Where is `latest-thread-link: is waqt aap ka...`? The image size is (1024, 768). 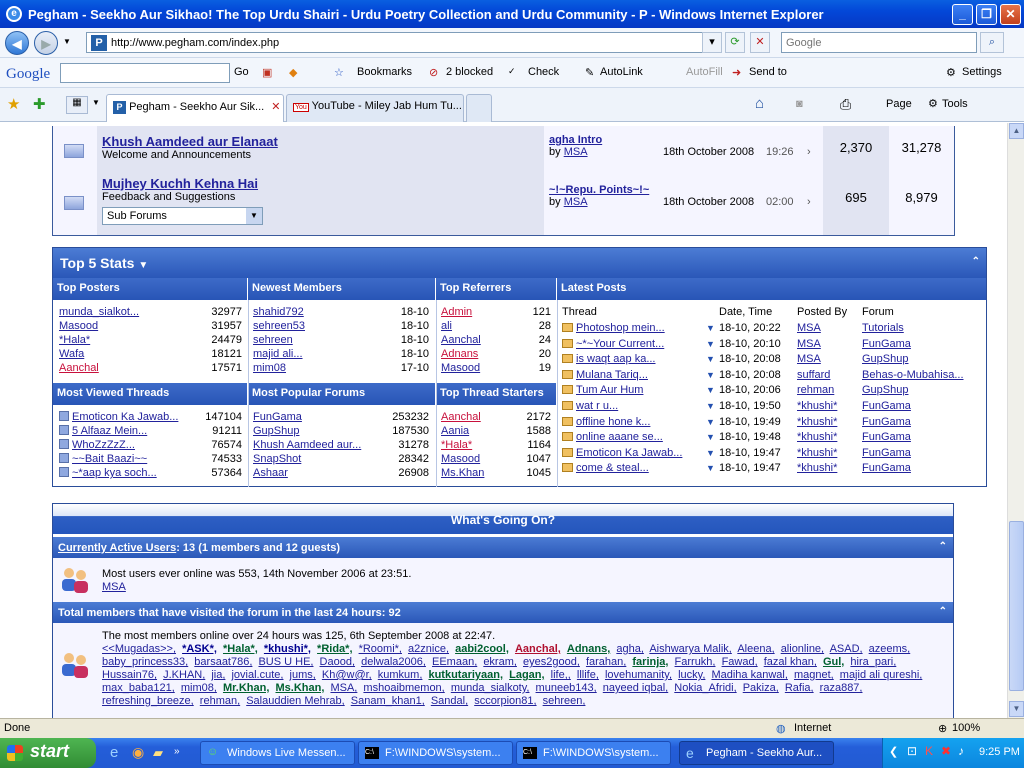
latest-thread-link: is waqt aap ka... is located at coordinates (616, 359).